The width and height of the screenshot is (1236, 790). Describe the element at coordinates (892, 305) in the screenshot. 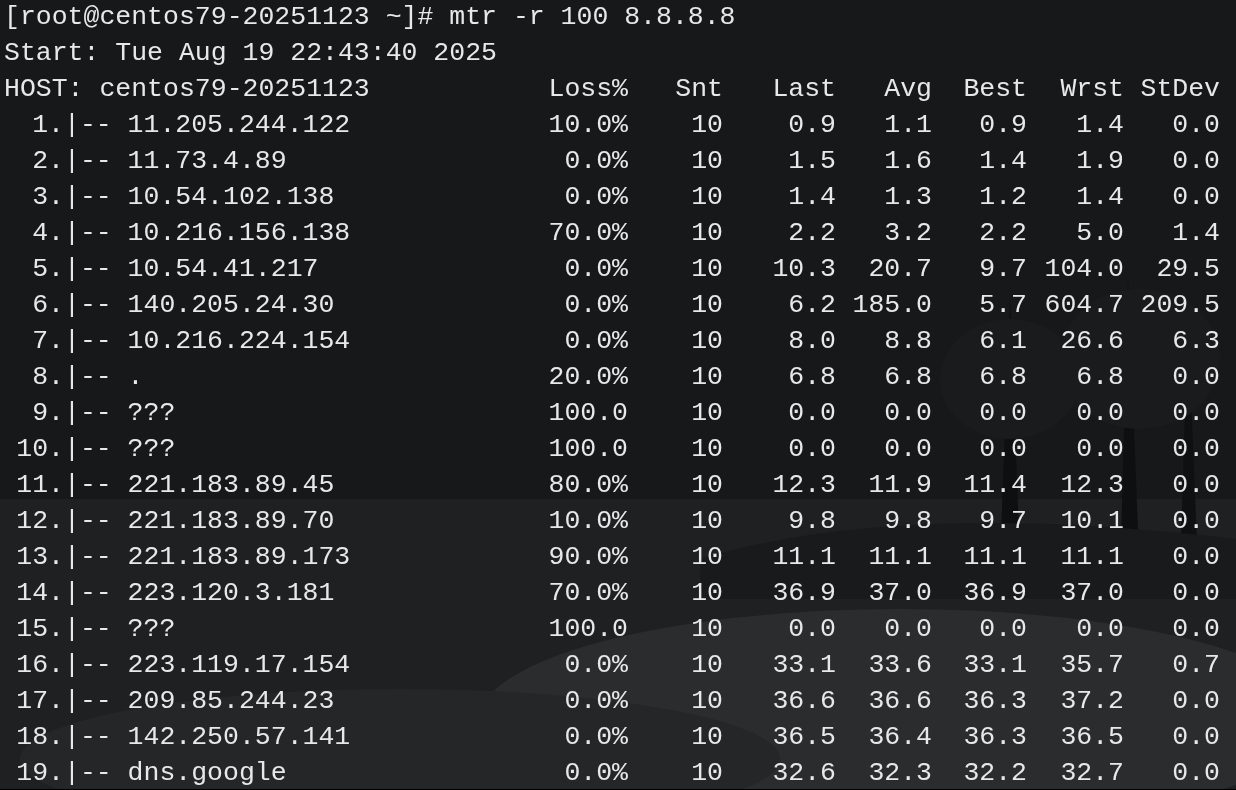

I see `table-cell-text: 185.0` at that location.